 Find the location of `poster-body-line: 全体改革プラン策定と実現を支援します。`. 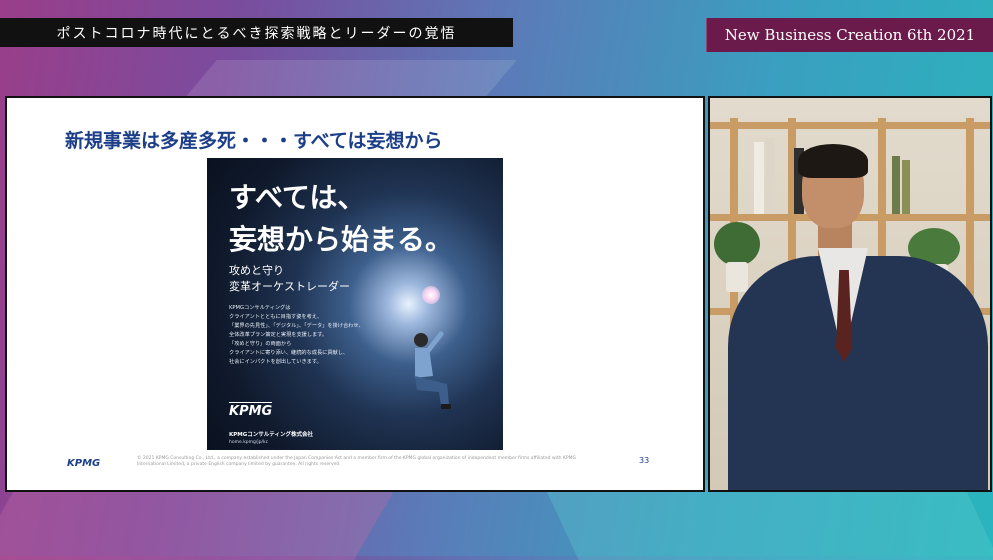

poster-body-line: 全体改革プラン策定と実現を支援します。 is located at coordinates (278, 335).